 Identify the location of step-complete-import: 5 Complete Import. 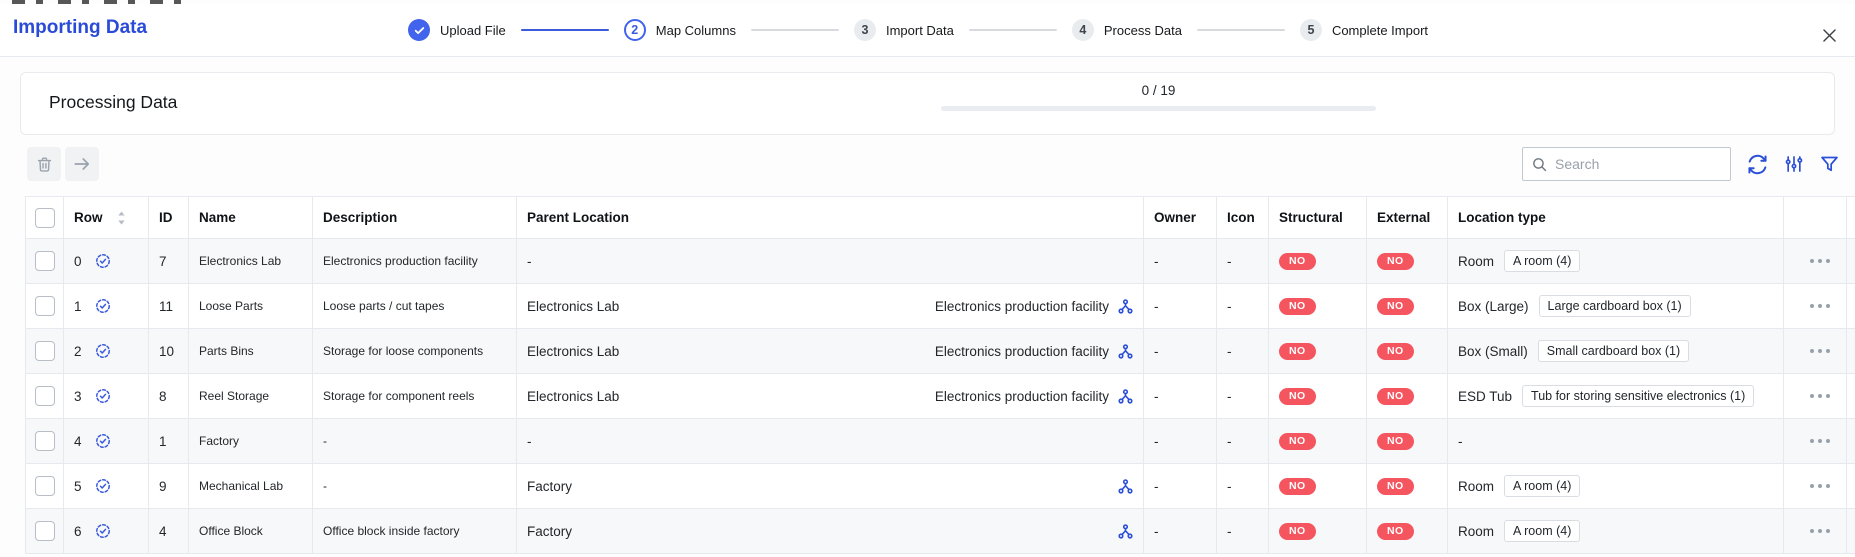
(1363, 30).